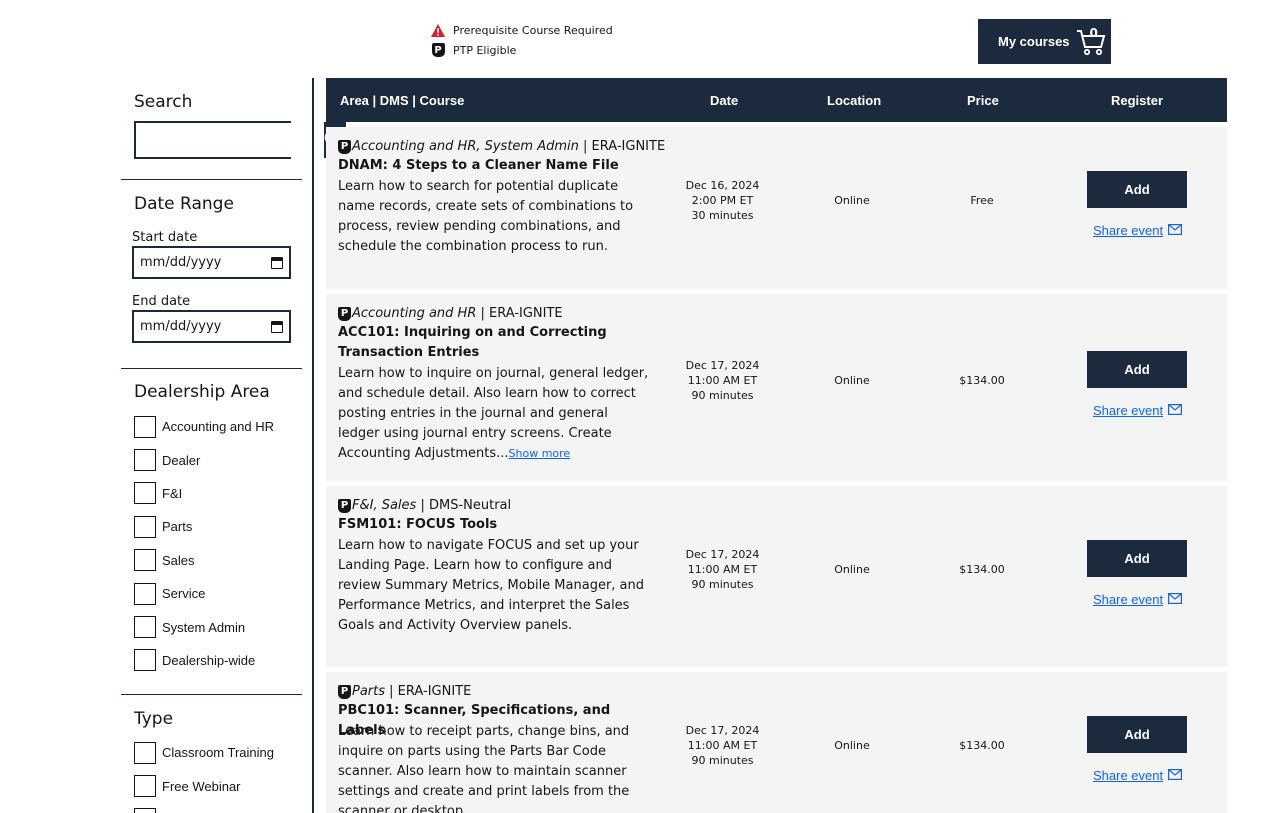 The image size is (1275, 813). I want to click on warning-icon, so click(438, 30).